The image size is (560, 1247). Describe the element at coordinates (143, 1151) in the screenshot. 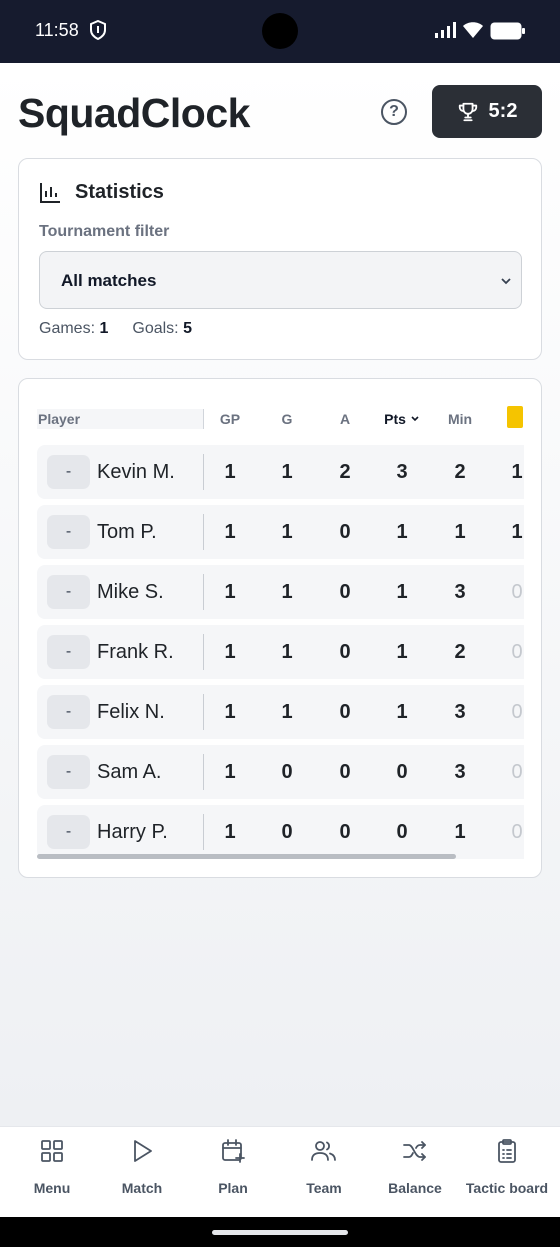

I see `play-icon` at that location.